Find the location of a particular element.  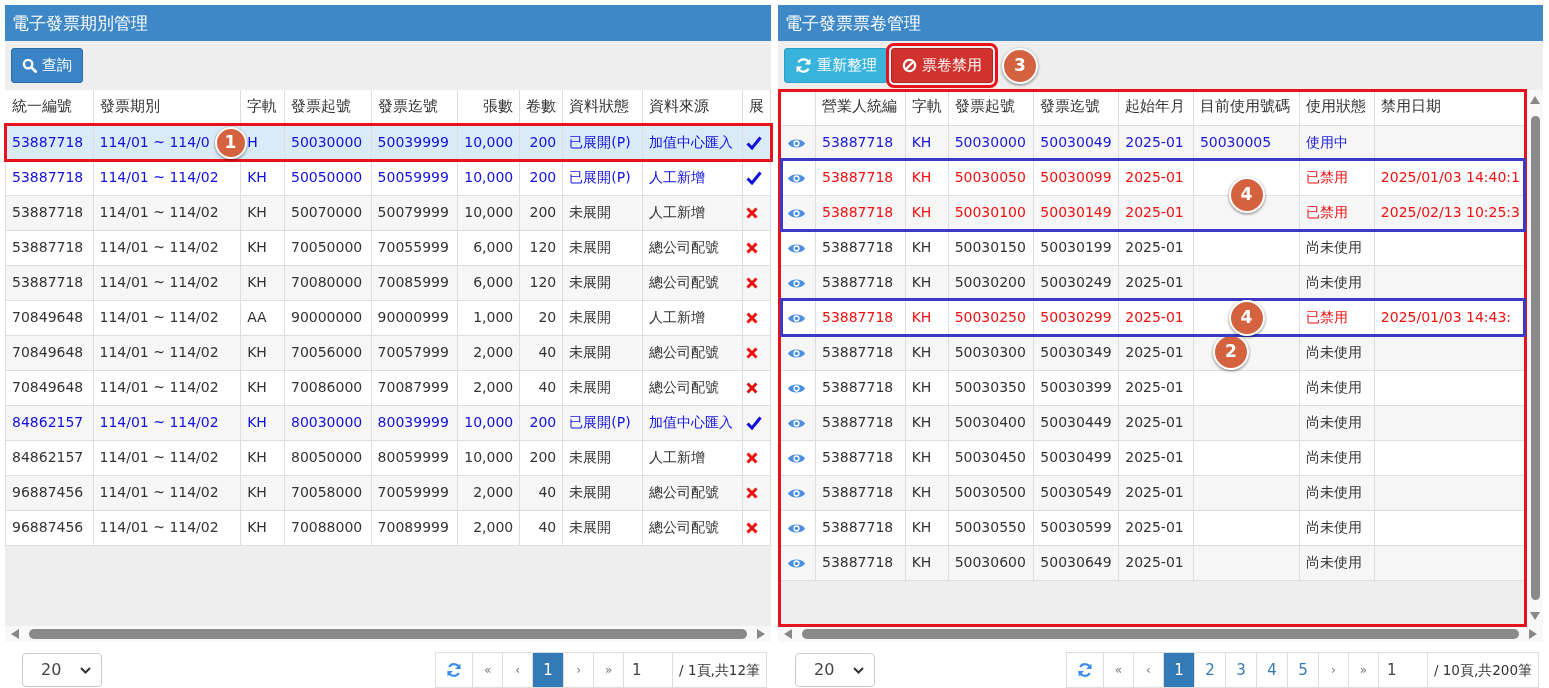

down-arrow-icon is located at coordinates (1535, 616).